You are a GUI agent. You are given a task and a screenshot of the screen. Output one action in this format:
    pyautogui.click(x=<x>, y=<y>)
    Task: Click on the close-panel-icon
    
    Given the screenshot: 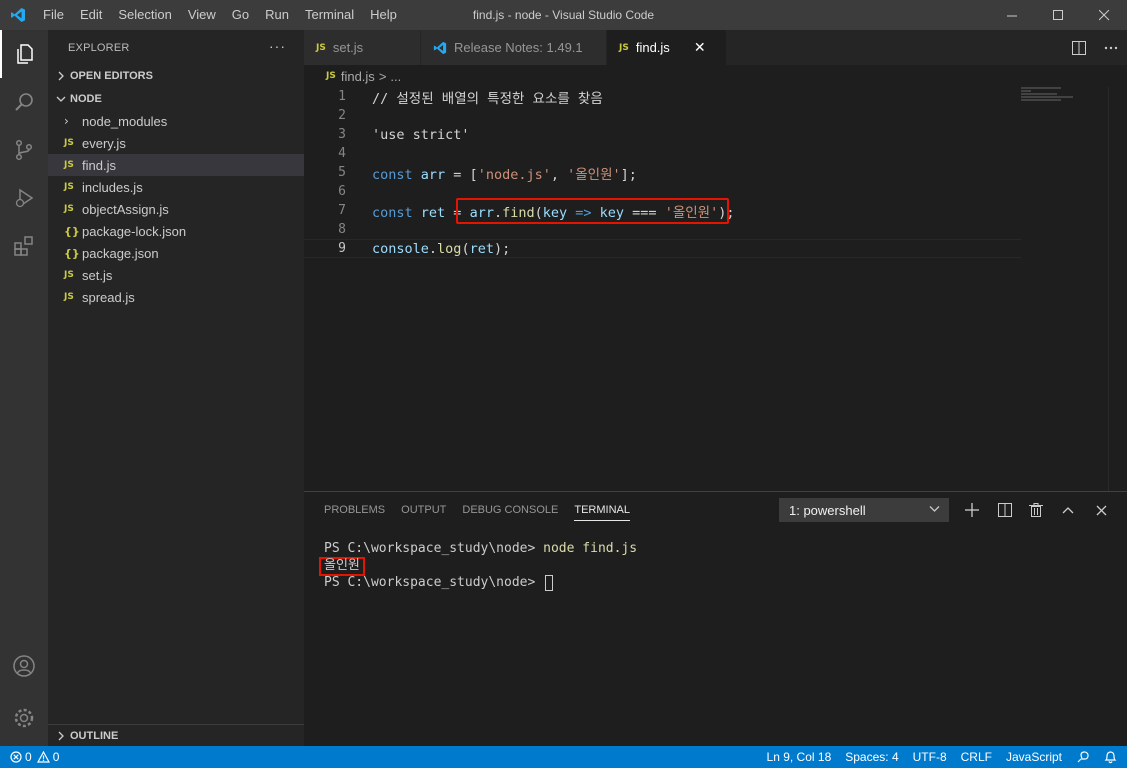 What is the action you would take?
    pyautogui.click(x=1101, y=510)
    